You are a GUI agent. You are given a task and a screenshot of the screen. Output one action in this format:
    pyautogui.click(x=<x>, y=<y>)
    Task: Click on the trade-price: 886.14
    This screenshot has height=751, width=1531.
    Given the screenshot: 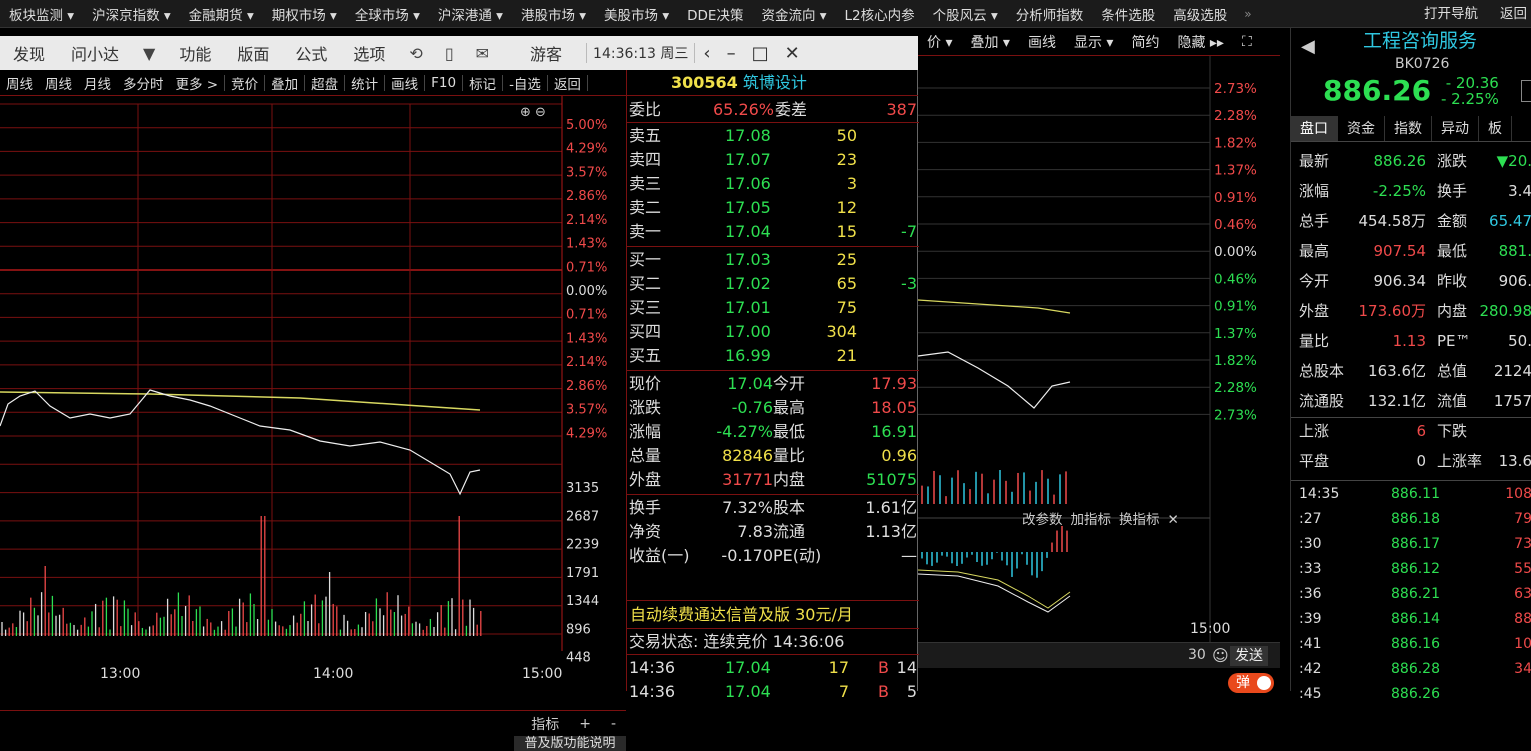 What is the action you would take?
    pyautogui.click(x=1415, y=619)
    